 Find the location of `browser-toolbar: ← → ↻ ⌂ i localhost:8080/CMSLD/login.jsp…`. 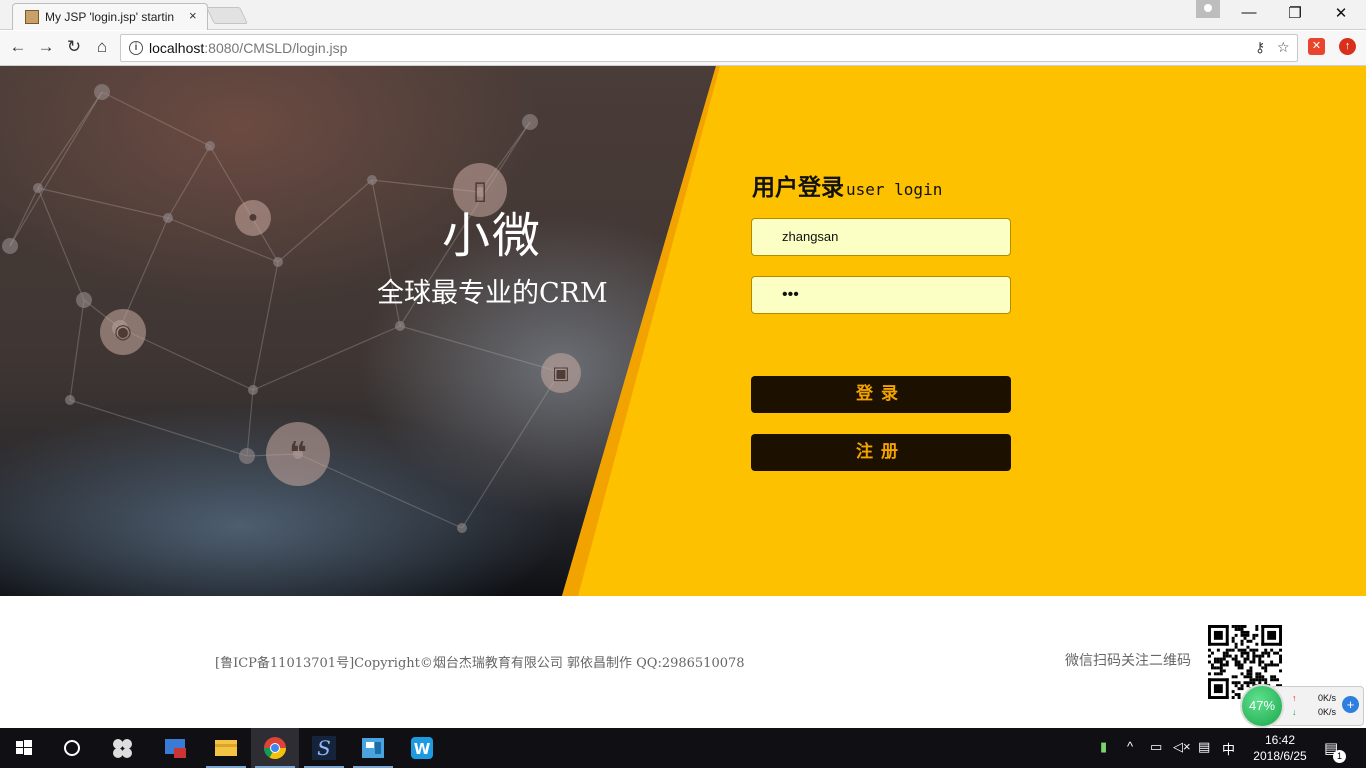

browser-toolbar: ← → ↻ ⌂ i localhost:8080/CMSLD/login.jsp… is located at coordinates (683, 48).